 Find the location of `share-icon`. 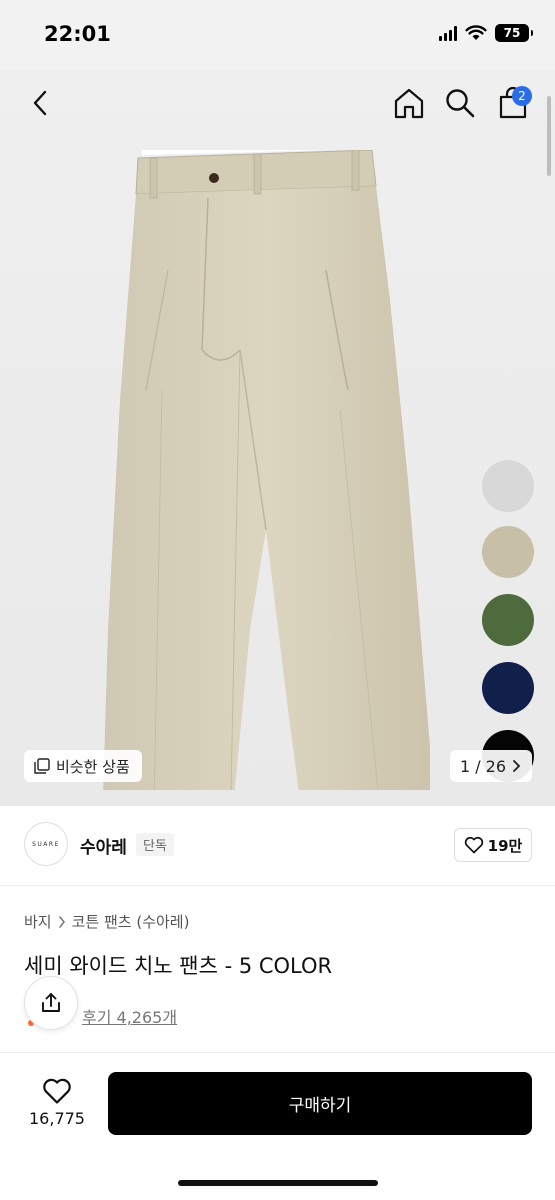

share-icon is located at coordinates (51, 1002).